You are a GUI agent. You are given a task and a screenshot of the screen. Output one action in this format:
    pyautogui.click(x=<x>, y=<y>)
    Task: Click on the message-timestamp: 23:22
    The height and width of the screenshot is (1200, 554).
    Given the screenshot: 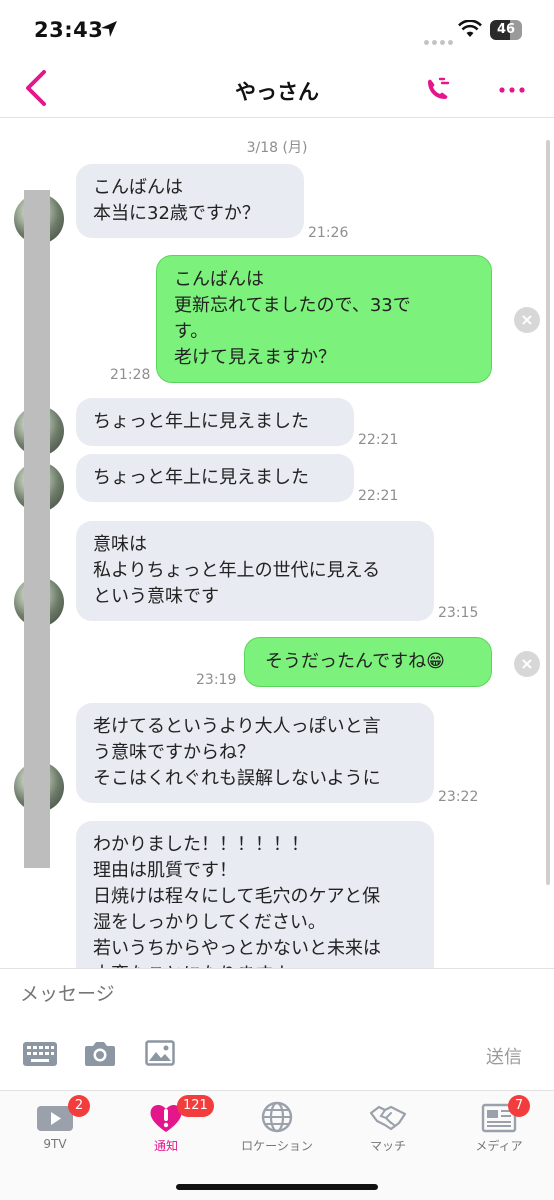 What is the action you would take?
    pyautogui.click(x=458, y=797)
    